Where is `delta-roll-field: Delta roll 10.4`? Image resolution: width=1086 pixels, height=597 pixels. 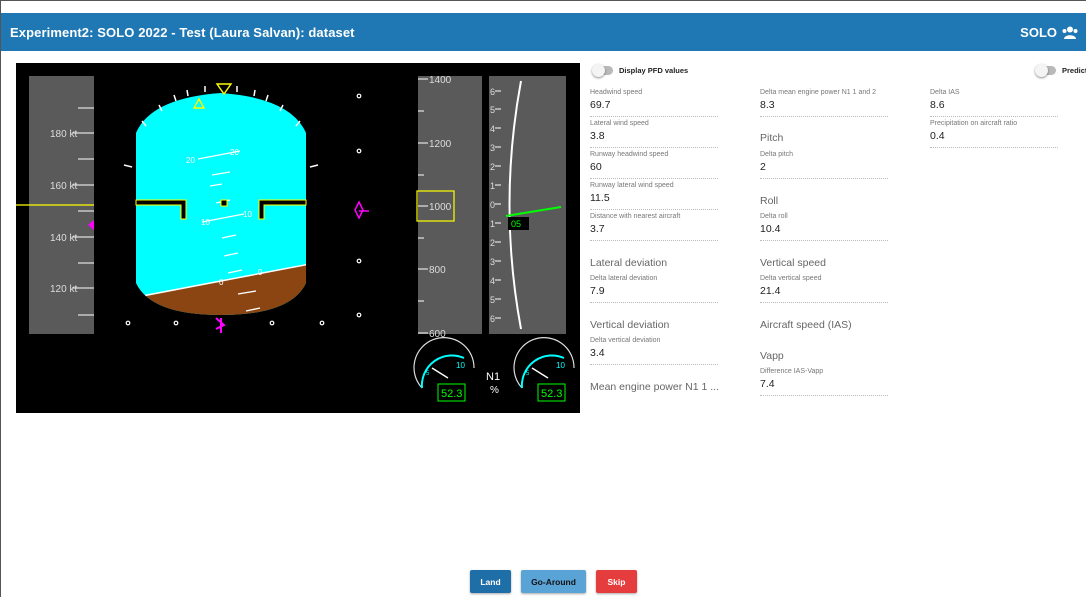 delta-roll-field: Delta roll 10.4 is located at coordinates (824, 227).